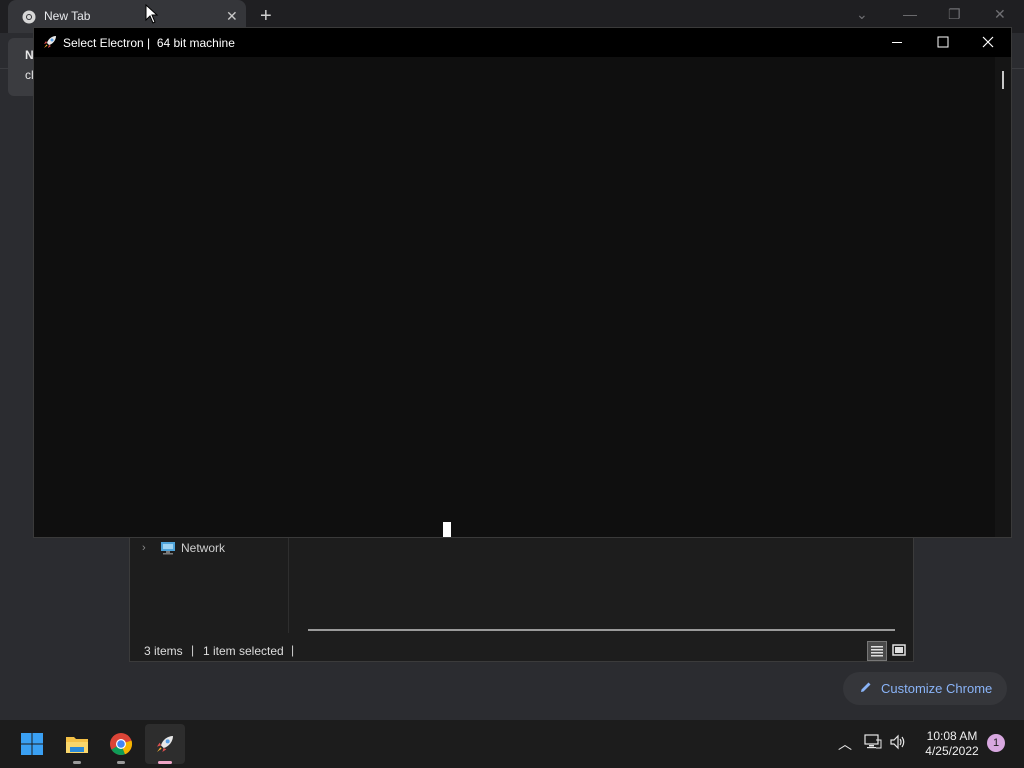 The image size is (1024, 768). Describe the element at coordinates (521, 651) in the screenshot. I see `status-bar: 3 items | 1 item selected |` at that location.